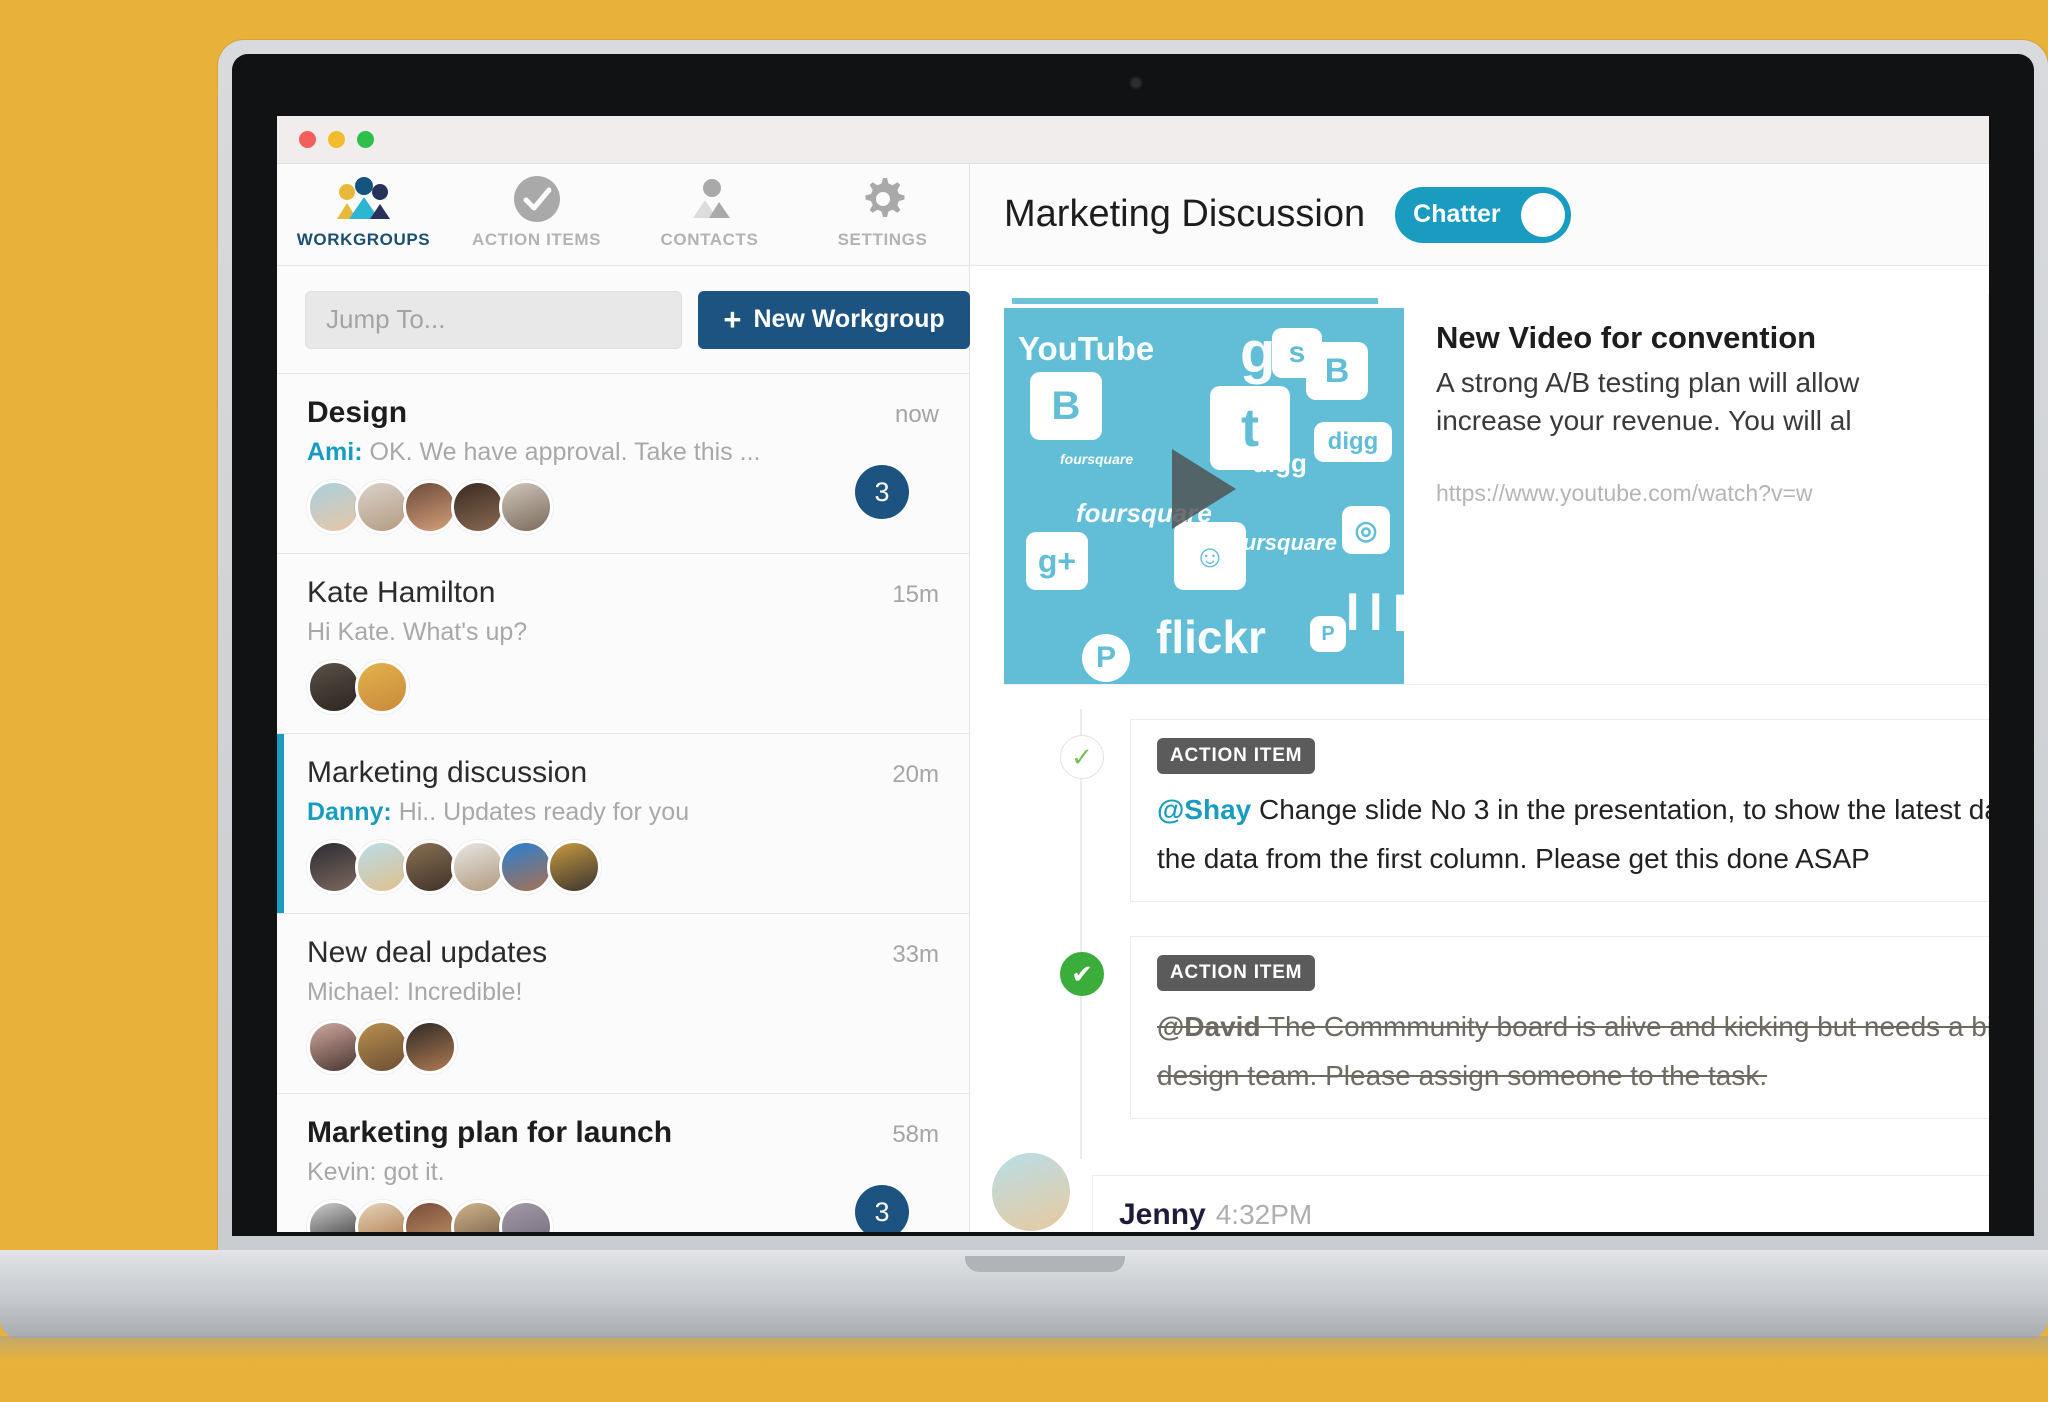 The image size is (2048, 1402). I want to click on toggle-knob, so click(1543, 214).